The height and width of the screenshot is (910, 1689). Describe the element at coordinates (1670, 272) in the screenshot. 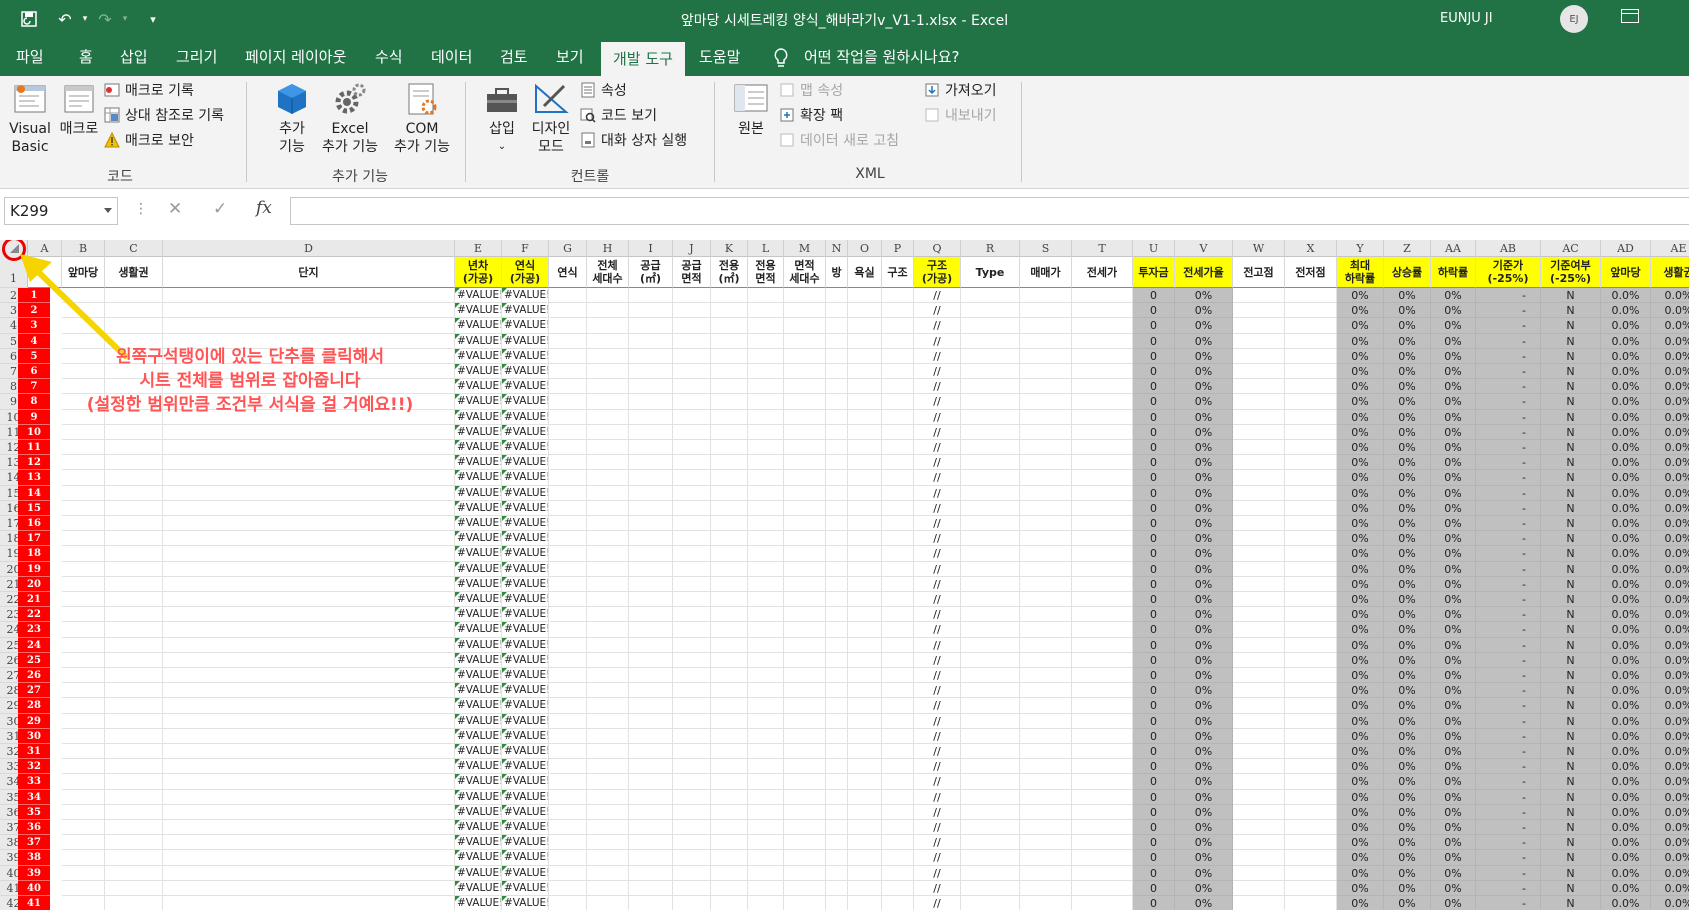

I see `header-cell-ae: 생활권` at that location.